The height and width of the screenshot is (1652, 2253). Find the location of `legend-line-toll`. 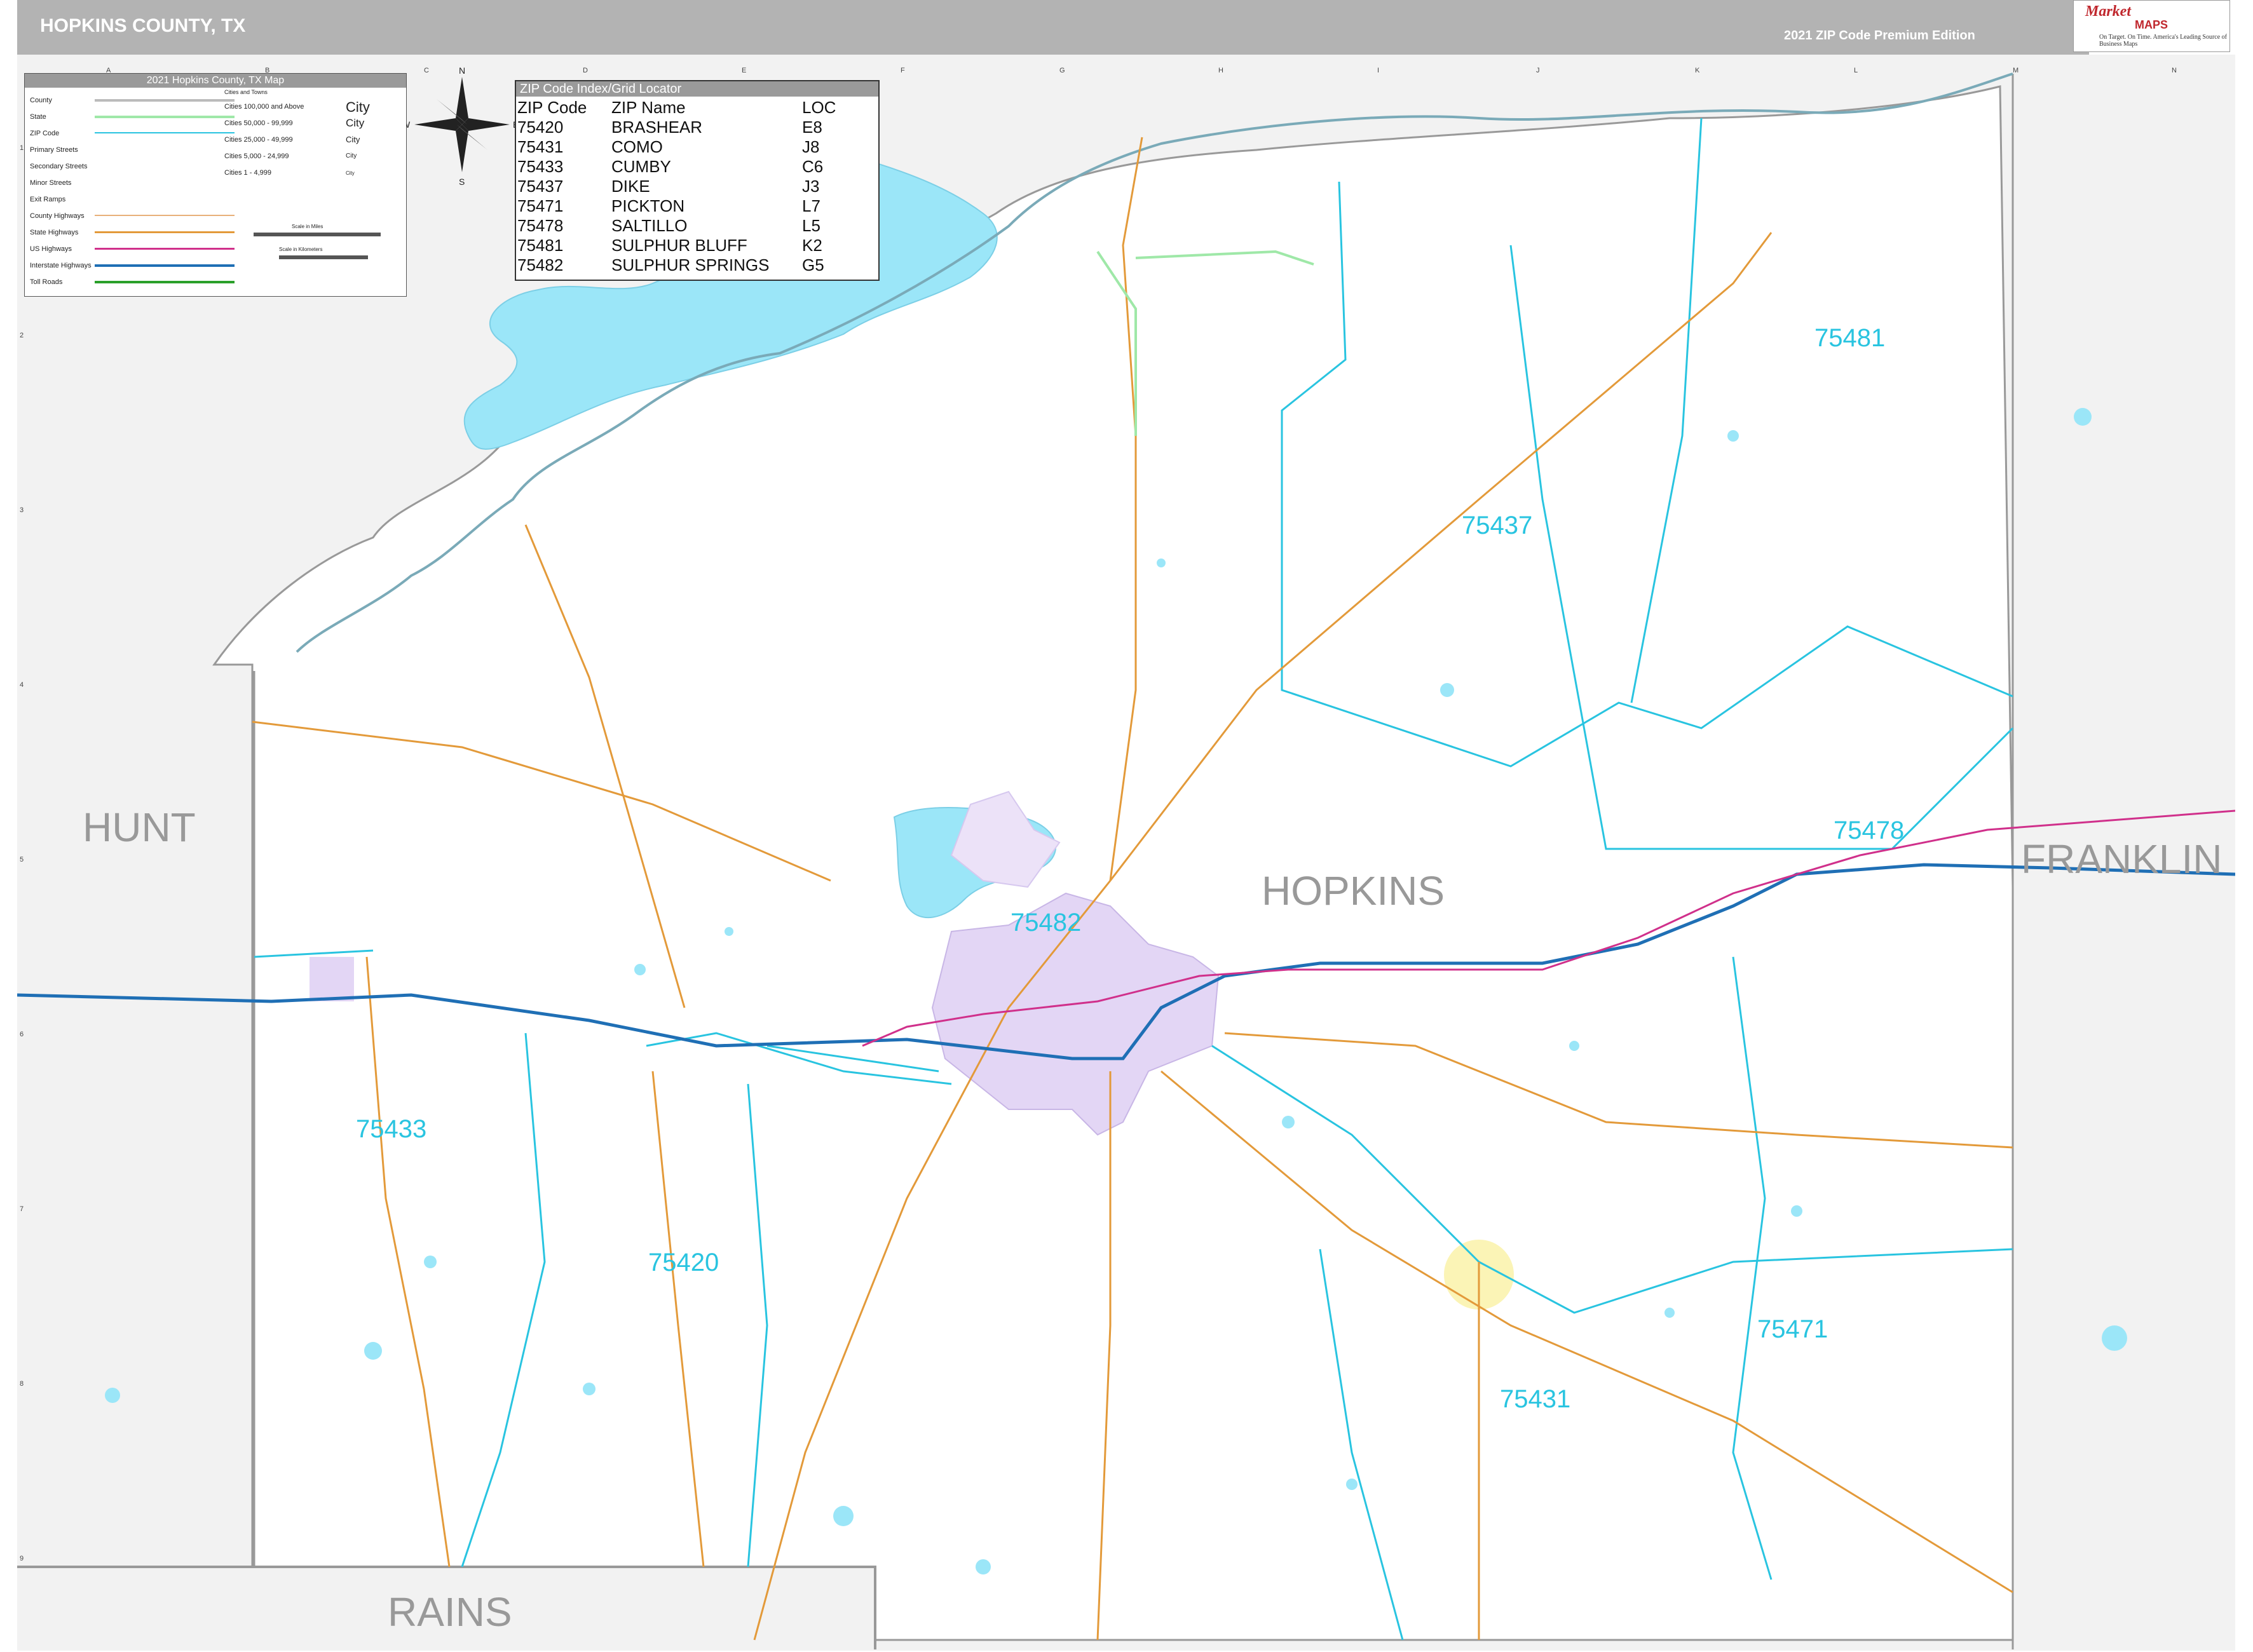

legend-line-toll is located at coordinates (165, 282).